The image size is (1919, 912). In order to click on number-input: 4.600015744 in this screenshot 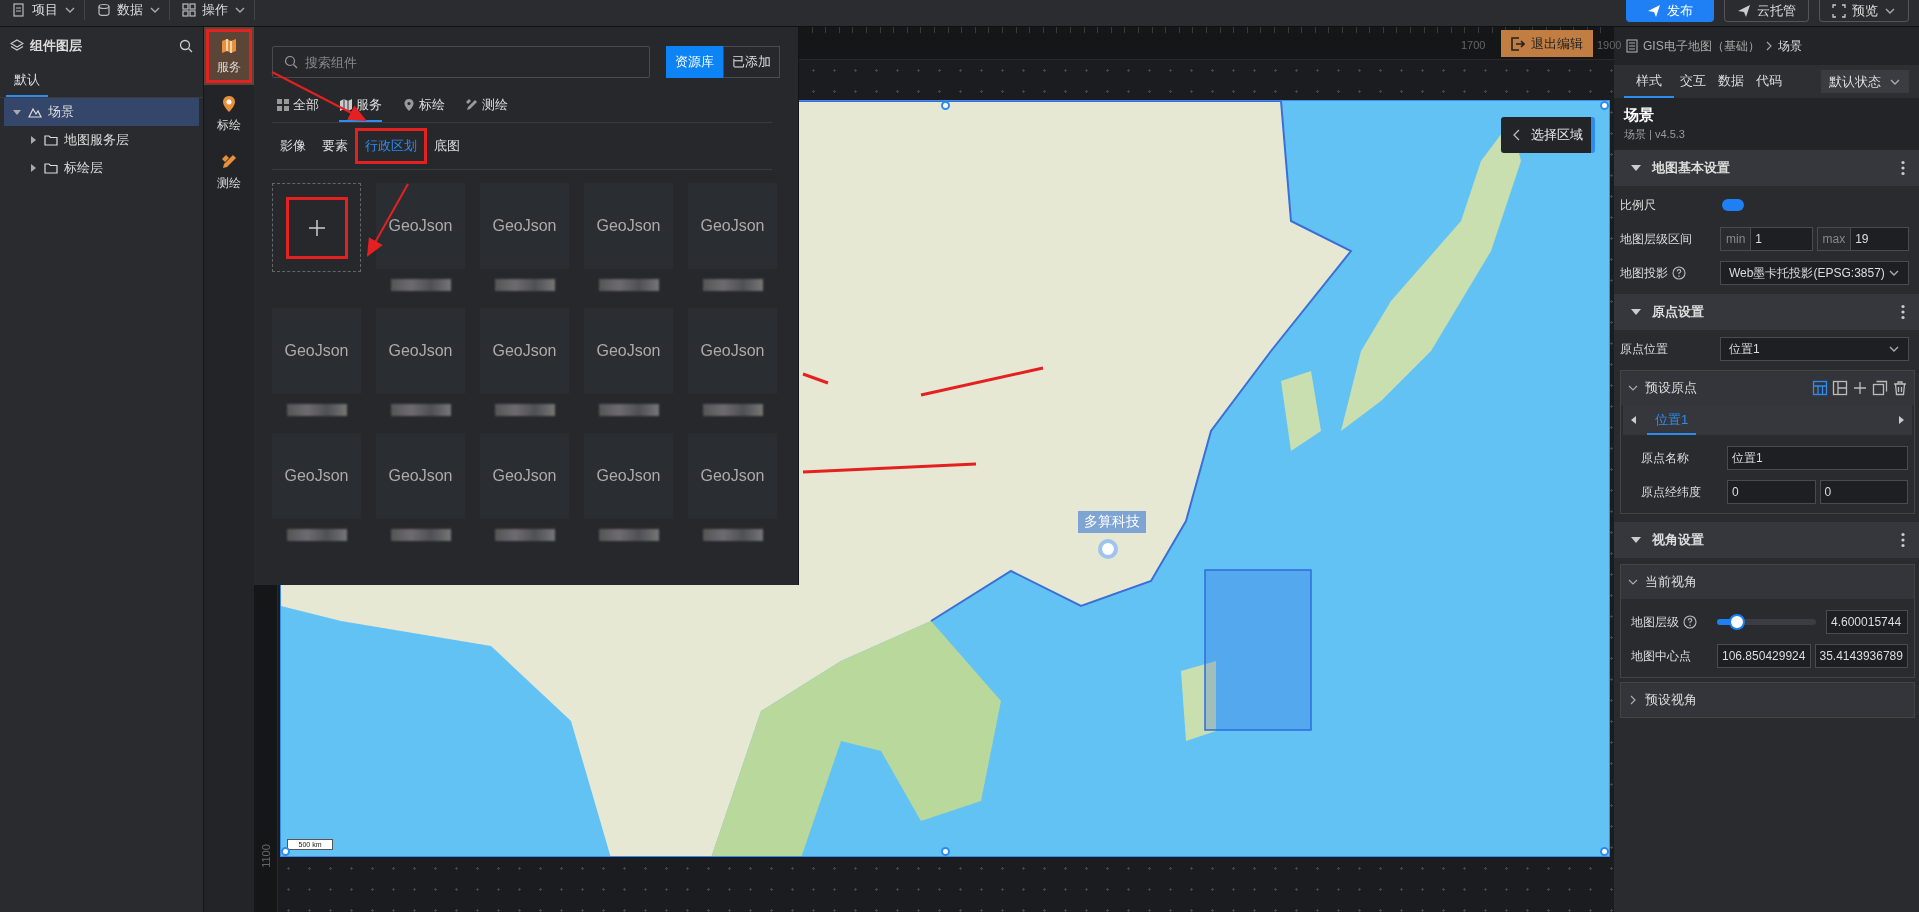, I will do `click(1867, 622)`.